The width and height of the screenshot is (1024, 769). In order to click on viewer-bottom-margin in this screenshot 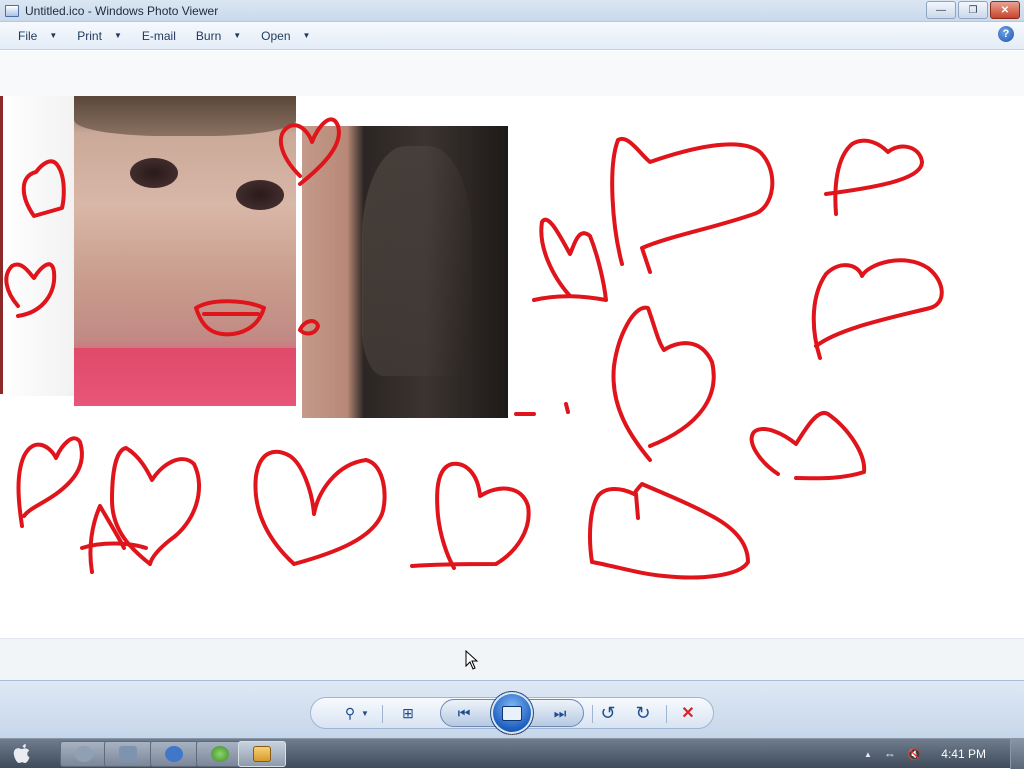, I will do `click(512, 659)`.